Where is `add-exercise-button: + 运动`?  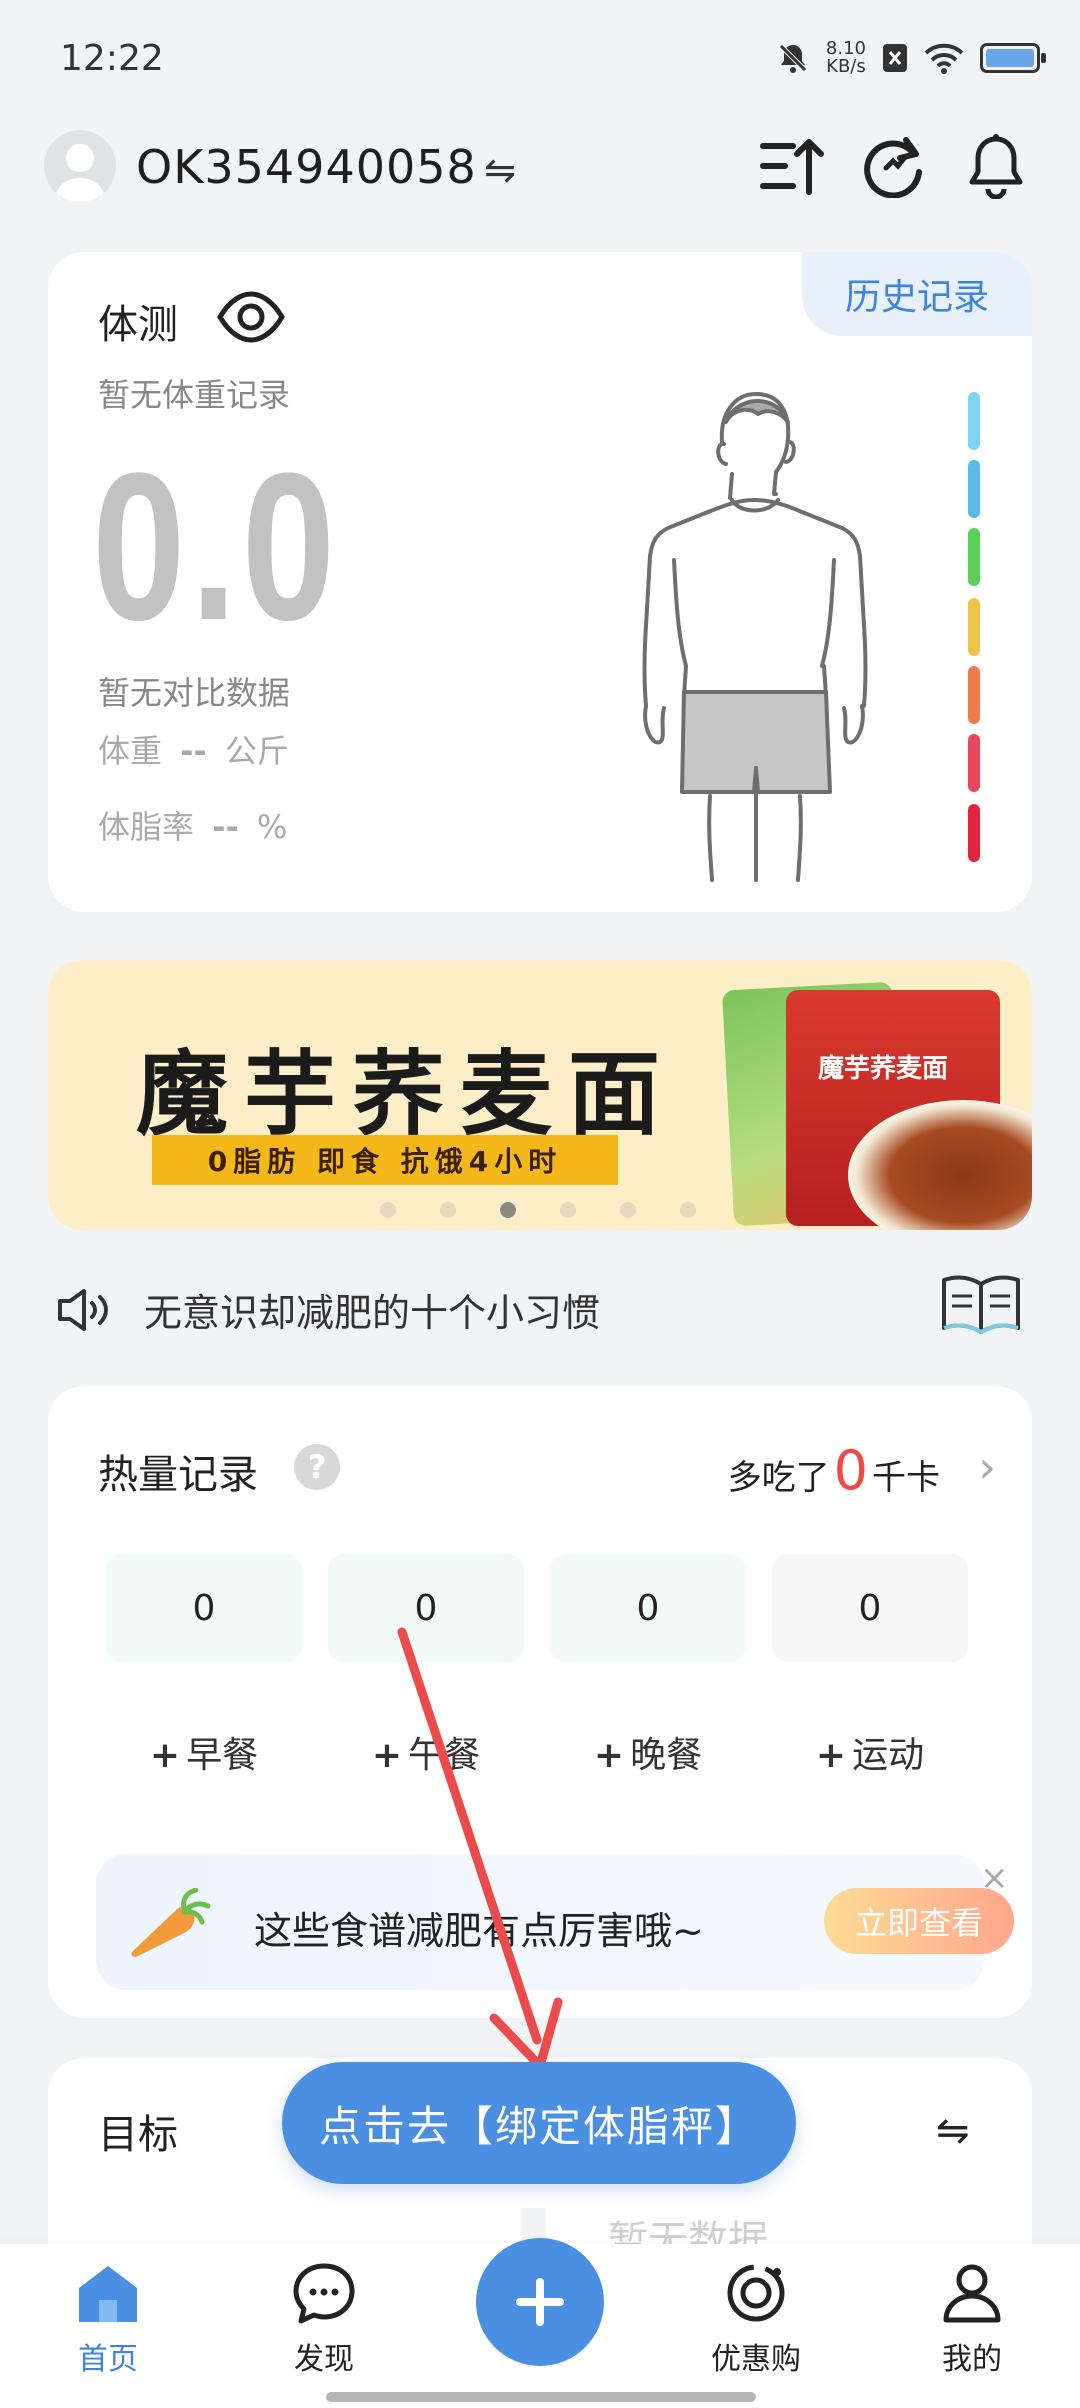
add-exercise-button: + 运动 is located at coordinates (870, 1752).